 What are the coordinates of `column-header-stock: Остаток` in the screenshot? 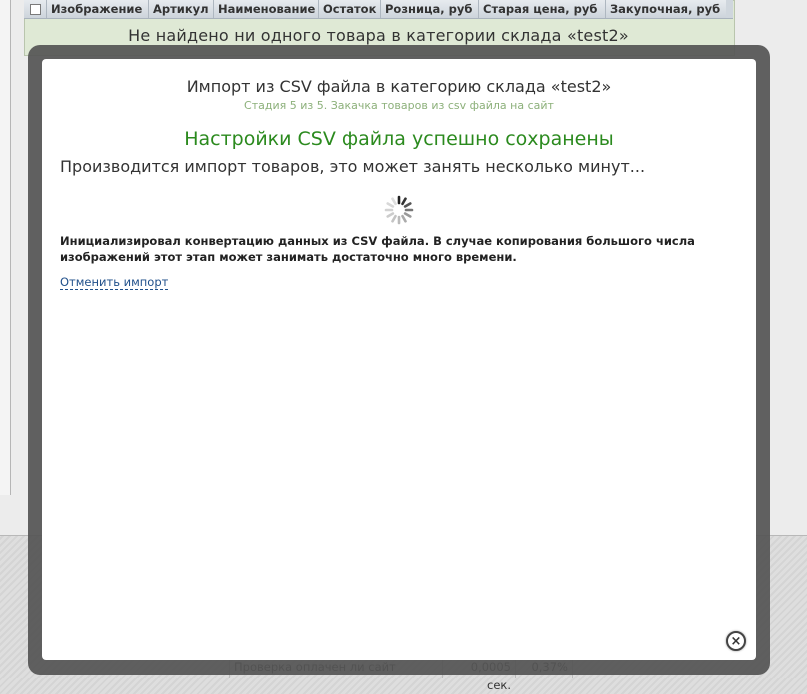 It's located at (350, 9).